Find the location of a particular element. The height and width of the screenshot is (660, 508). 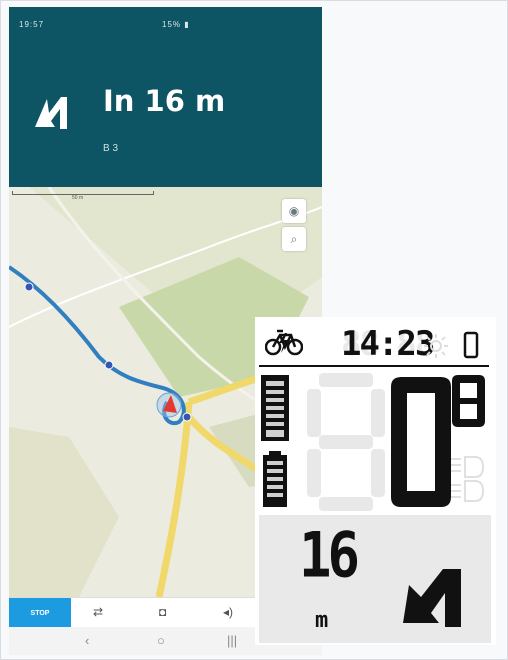

map-scale: 50 m is located at coordinates (83, 197).